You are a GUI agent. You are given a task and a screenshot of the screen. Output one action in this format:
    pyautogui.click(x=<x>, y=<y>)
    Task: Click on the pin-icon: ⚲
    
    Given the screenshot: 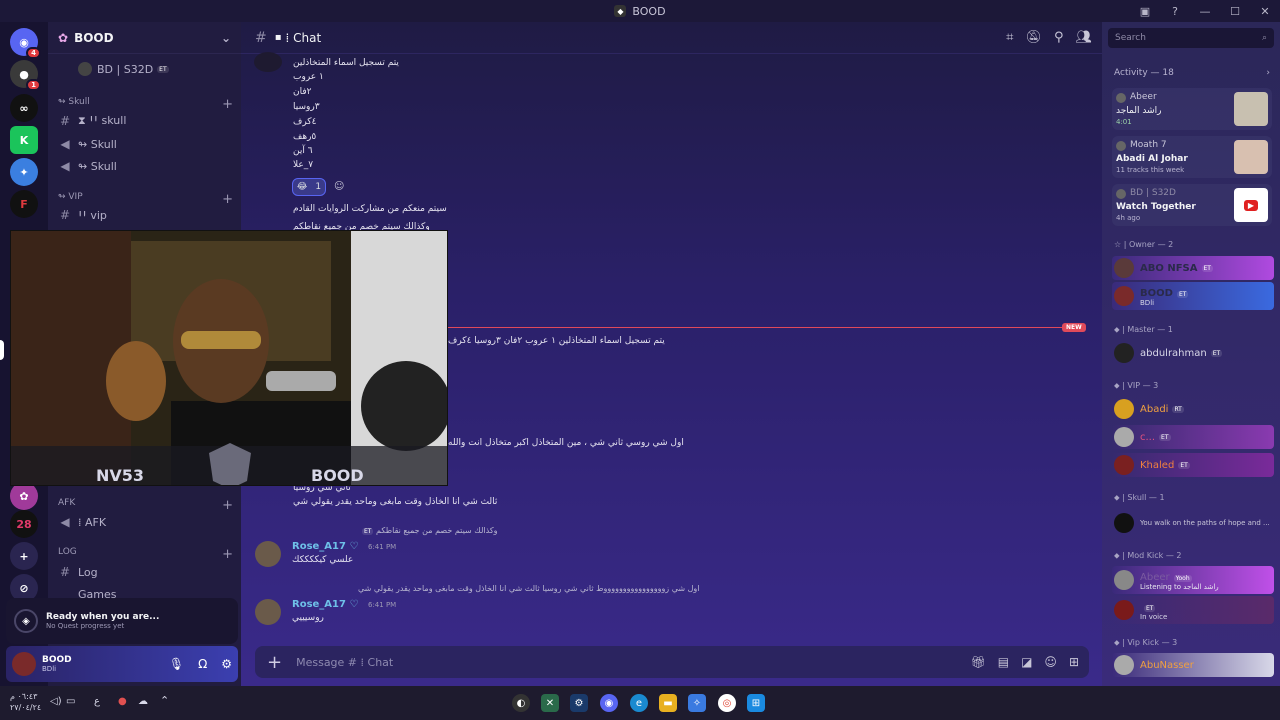 What is the action you would take?
    pyautogui.click(x=1059, y=37)
    